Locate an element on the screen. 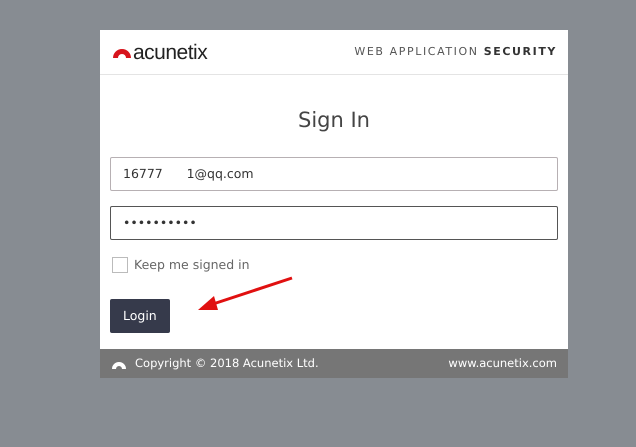 This screenshot has width=636, height=447. password-field: •••••••••• is located at coordinates (334, 223).